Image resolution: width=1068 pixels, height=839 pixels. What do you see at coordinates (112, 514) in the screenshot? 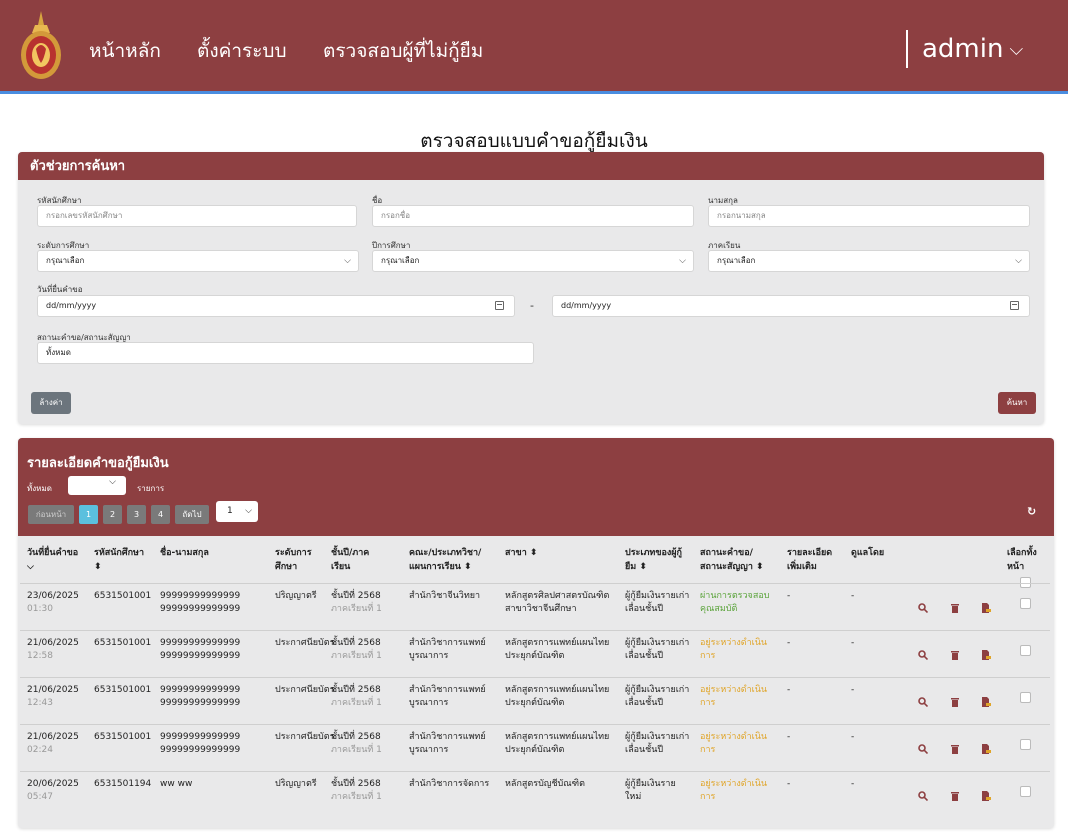
I see `page-2-button: 2` at bounding box center [112, 514].